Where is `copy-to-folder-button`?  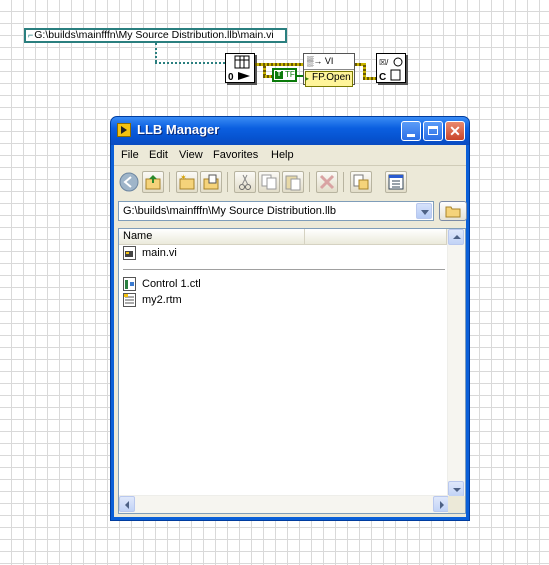
copy-to-folder-button is located at coordinates (211, 182).